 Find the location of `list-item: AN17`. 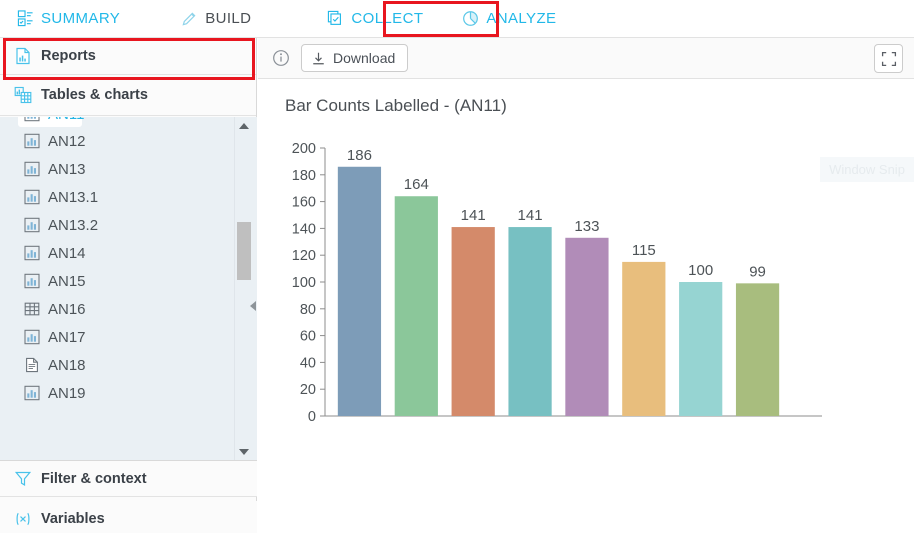

list-item: AN17 is located at coordinates (117, 337).